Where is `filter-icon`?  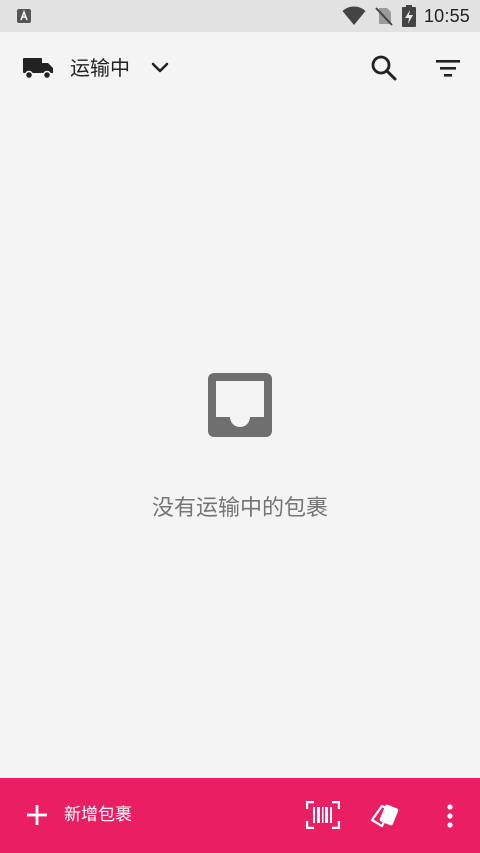 filter-icon is located at coordinates (448, 68).